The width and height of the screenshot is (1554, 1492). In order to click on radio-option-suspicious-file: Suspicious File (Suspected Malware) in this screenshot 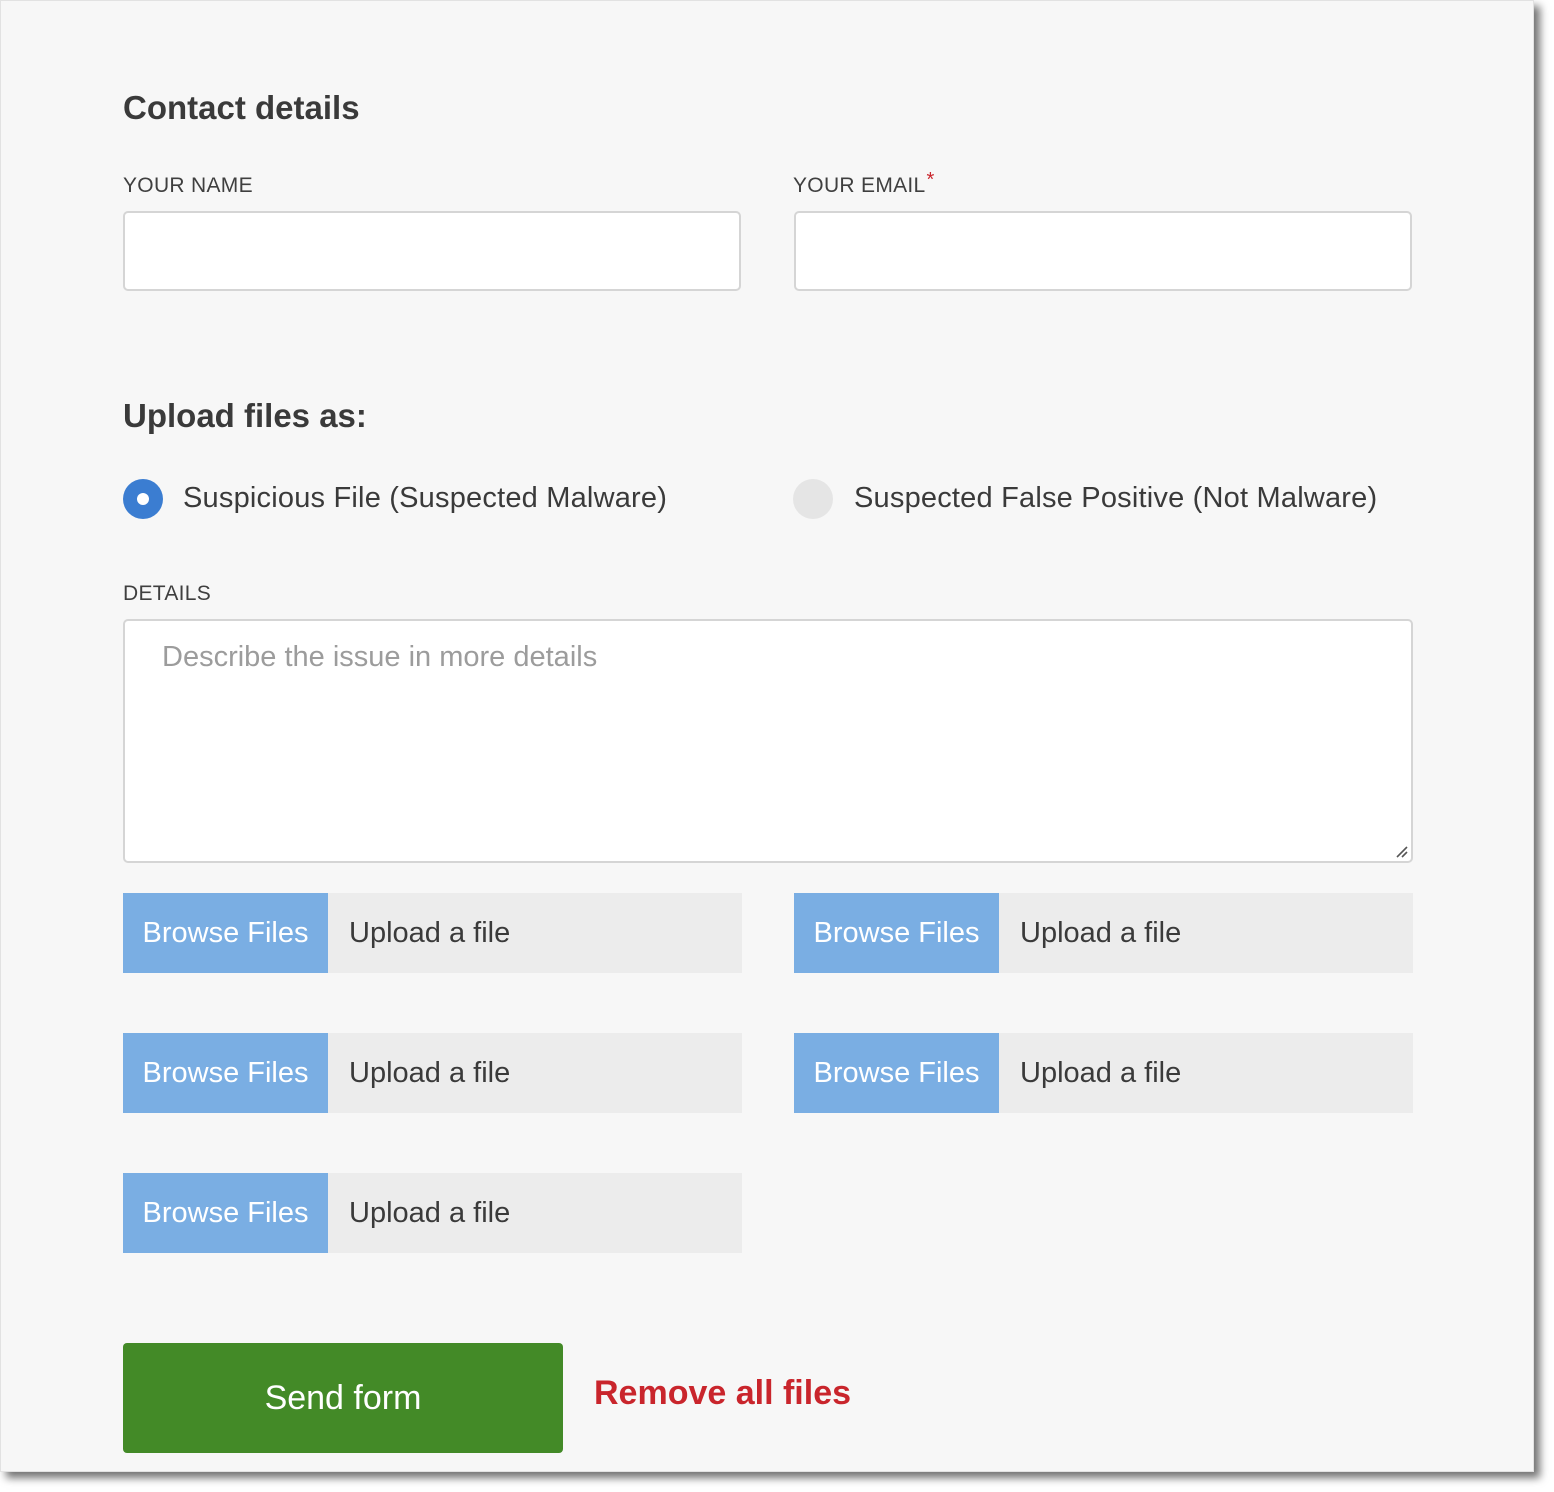, I will do `click(403, 500)`.